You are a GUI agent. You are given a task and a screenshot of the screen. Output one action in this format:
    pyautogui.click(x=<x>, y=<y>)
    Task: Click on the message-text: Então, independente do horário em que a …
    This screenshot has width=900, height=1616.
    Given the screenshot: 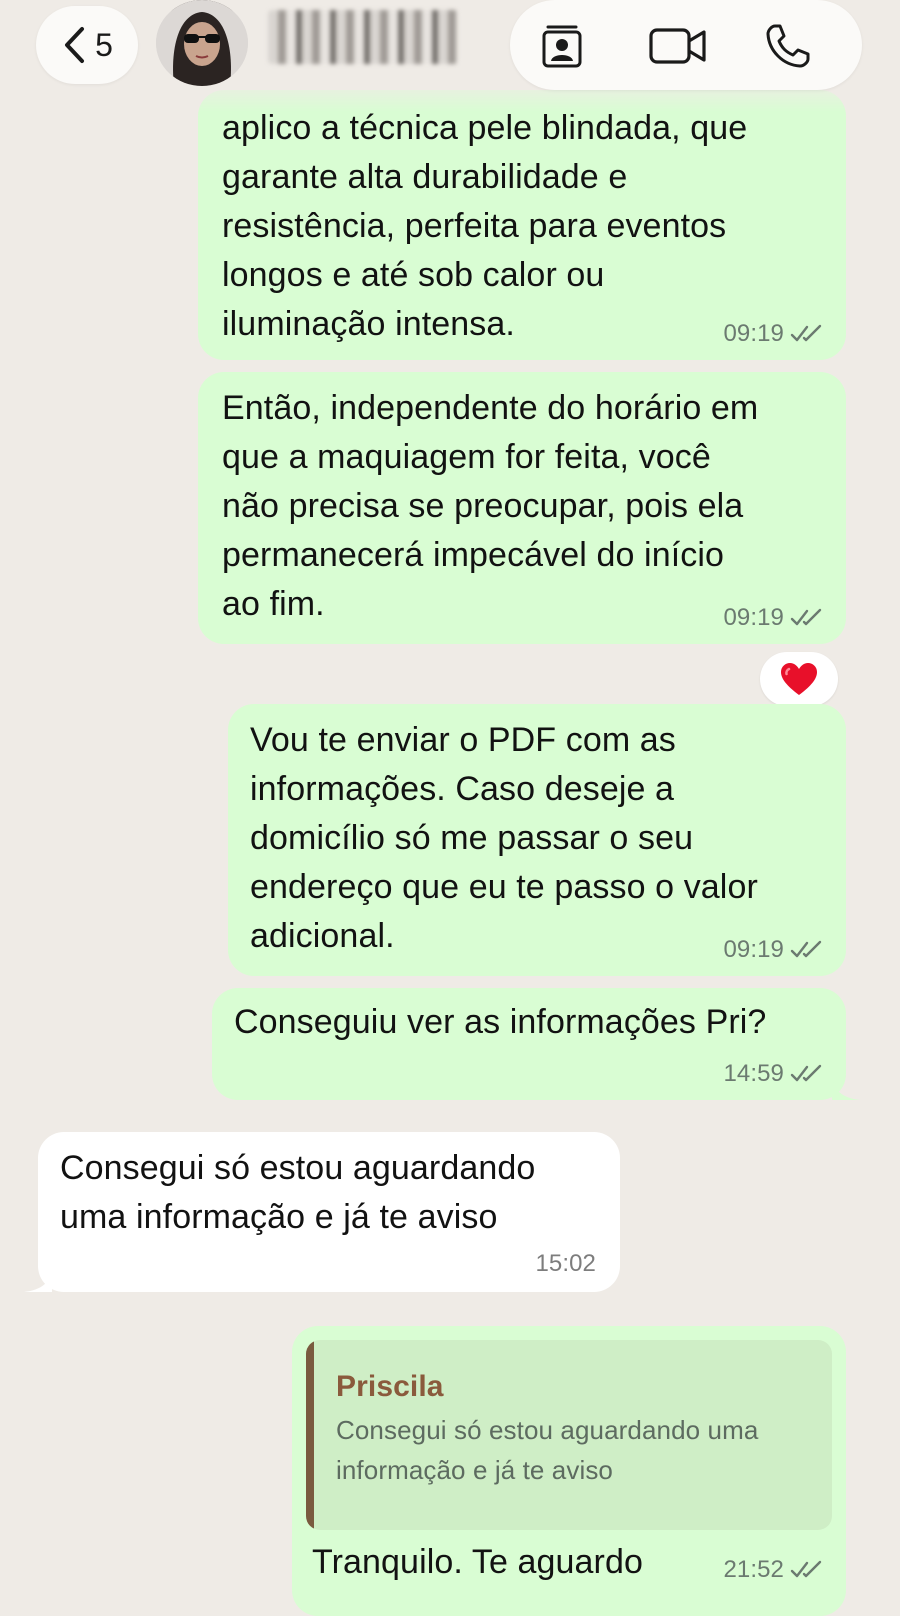 What is the action you would take?
    pyautogui.click(x=490, y=506)
    